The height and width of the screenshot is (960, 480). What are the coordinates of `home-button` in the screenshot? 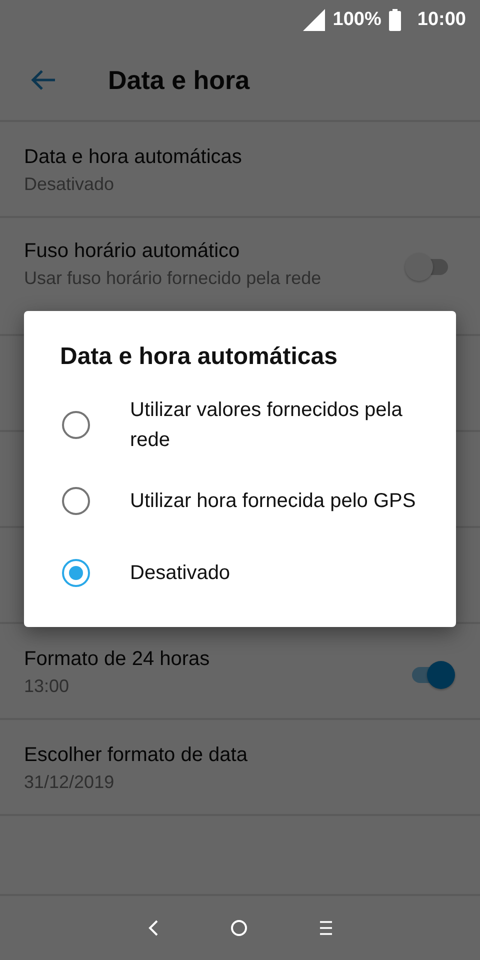 It's located at (239, 928).